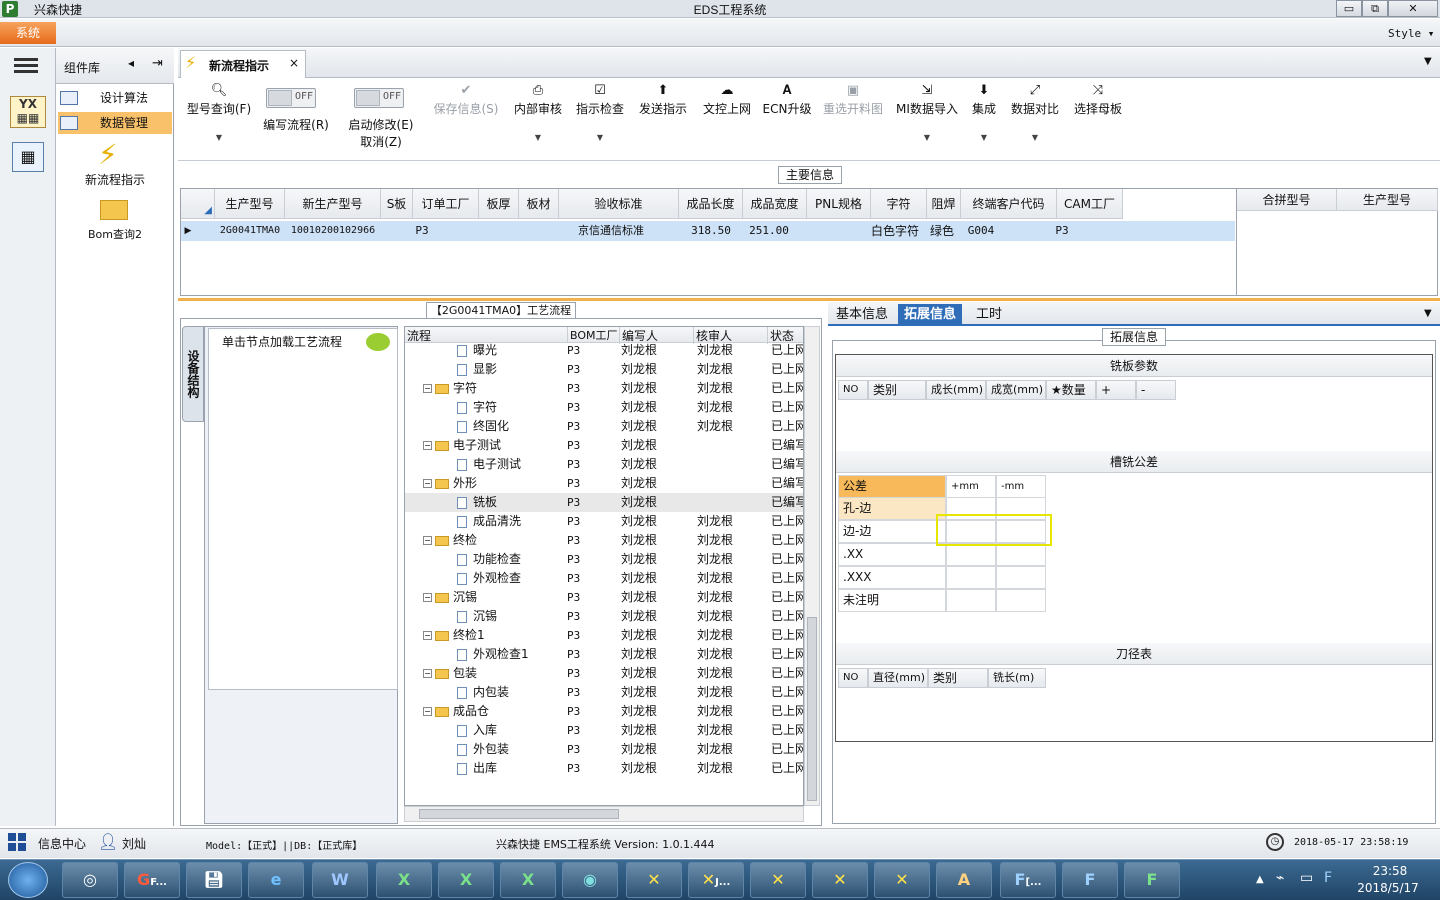  What do you see at coordinates (971, 554) in the screenshot?
I see `tolerance-plus-input` at bounding box center [971, 554].